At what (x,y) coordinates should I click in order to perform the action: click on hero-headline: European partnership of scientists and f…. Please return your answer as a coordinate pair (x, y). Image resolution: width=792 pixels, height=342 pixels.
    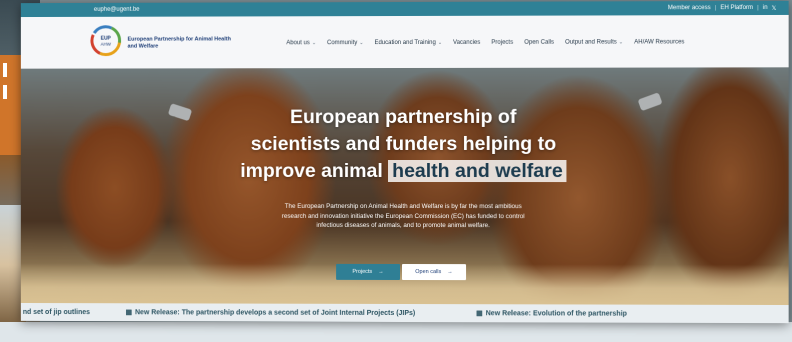
    Looking at the image, I should click on (404, 144).